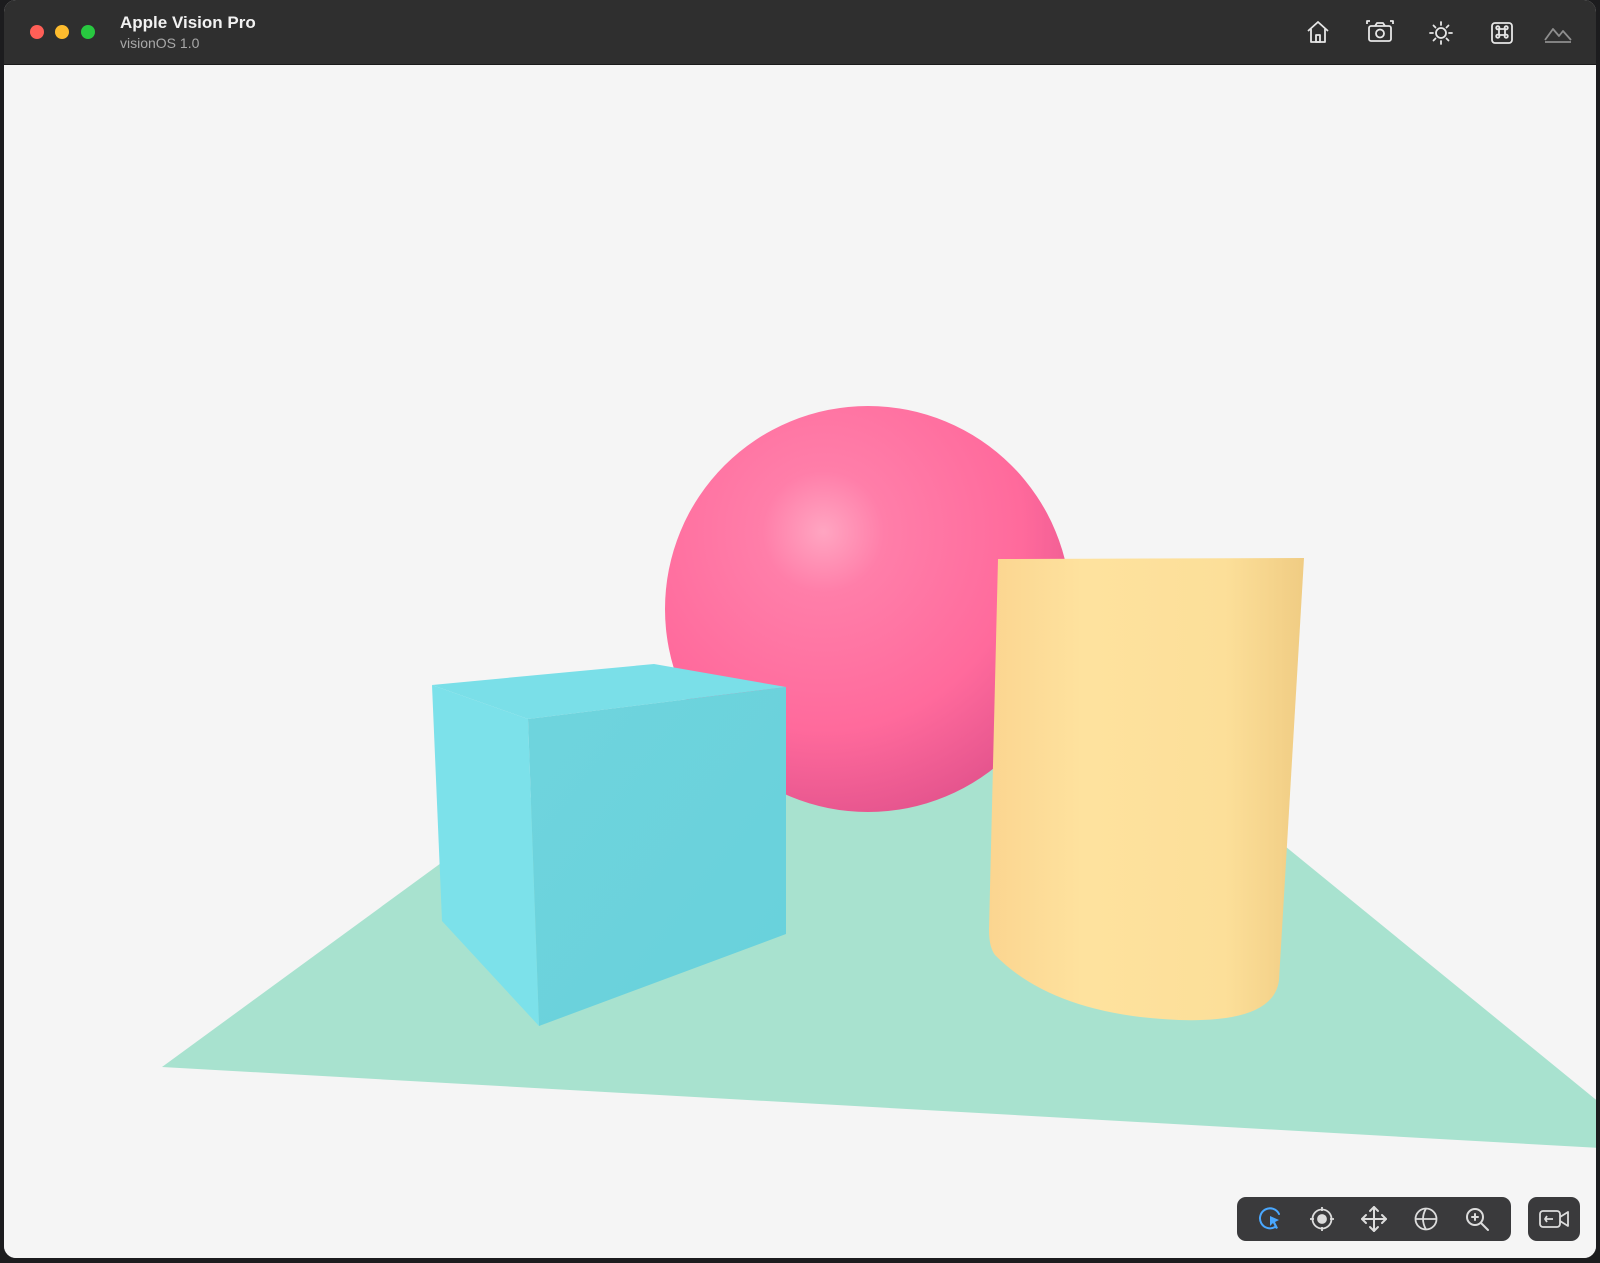  I want to click on home-icon, so click(1318, 32).